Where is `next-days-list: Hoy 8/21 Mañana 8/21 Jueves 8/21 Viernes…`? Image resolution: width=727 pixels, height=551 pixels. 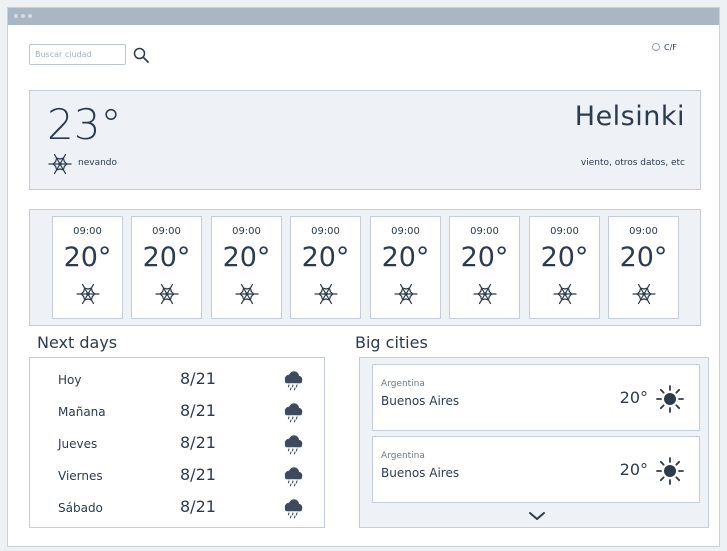
next-days-list: Hoy 8/21 Mañana 8/21 Jueves 8/21 Viernes… is located at coordinates (177, 442).